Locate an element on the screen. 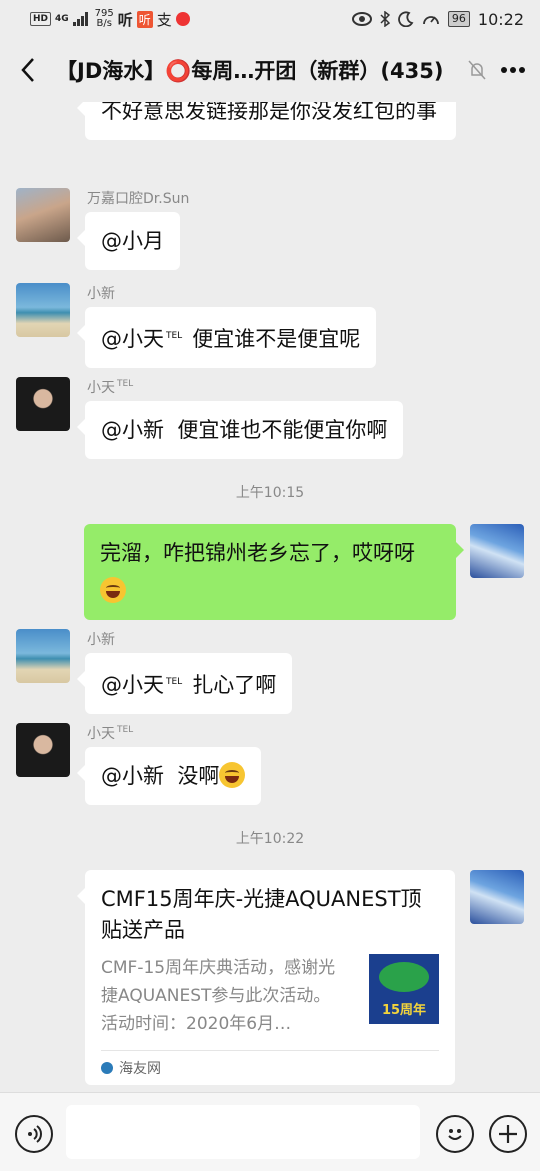  message-bubble: @小新 便宜谁也不能便宜你啊 is located at coordinates (240, 430).